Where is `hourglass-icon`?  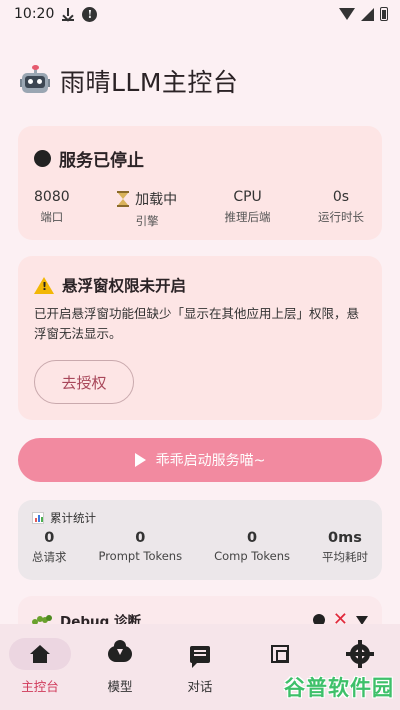
hourglass-icon is located at coordinates (123, 199).